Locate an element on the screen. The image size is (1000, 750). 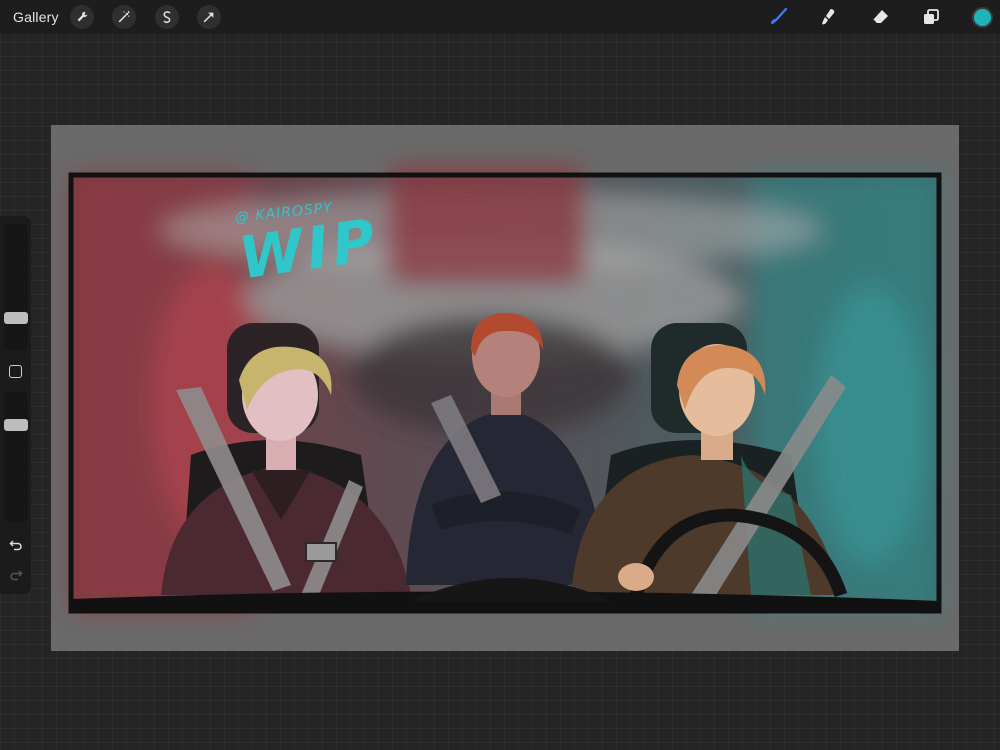
opacity-slider is located at coordinates (16, 457).